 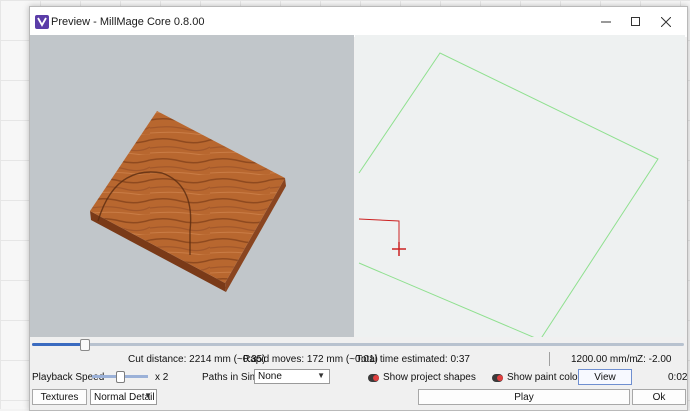 What do you see at coordinates (605, 377) in the screenshot?
I see `view-button: View` at bounding box center [605, 377].